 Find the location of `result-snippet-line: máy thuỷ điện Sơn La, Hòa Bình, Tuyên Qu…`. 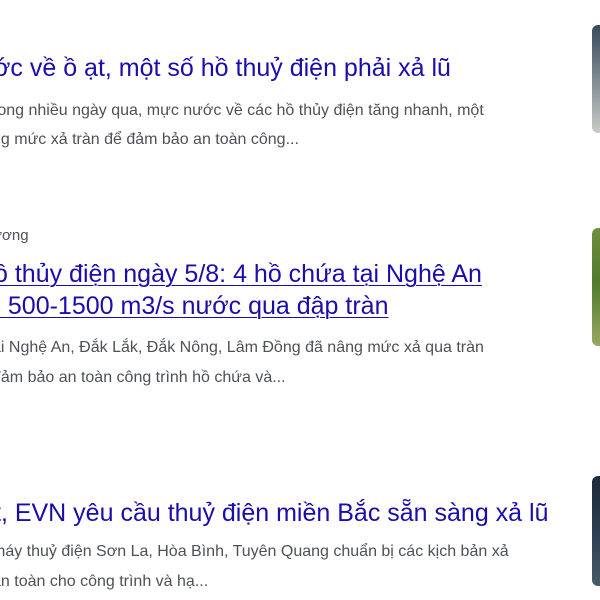

result-snippet-line: máy thuỷ điện Sơn La, Hòa Bình, Tuyên Qu… is located at coordinates (254, 551).